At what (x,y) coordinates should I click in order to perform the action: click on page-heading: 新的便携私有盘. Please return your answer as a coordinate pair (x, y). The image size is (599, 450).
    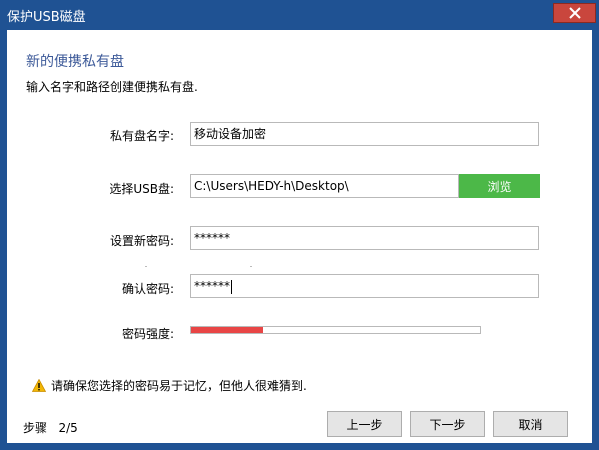
    Looking at the image, I should click on (75, 62).